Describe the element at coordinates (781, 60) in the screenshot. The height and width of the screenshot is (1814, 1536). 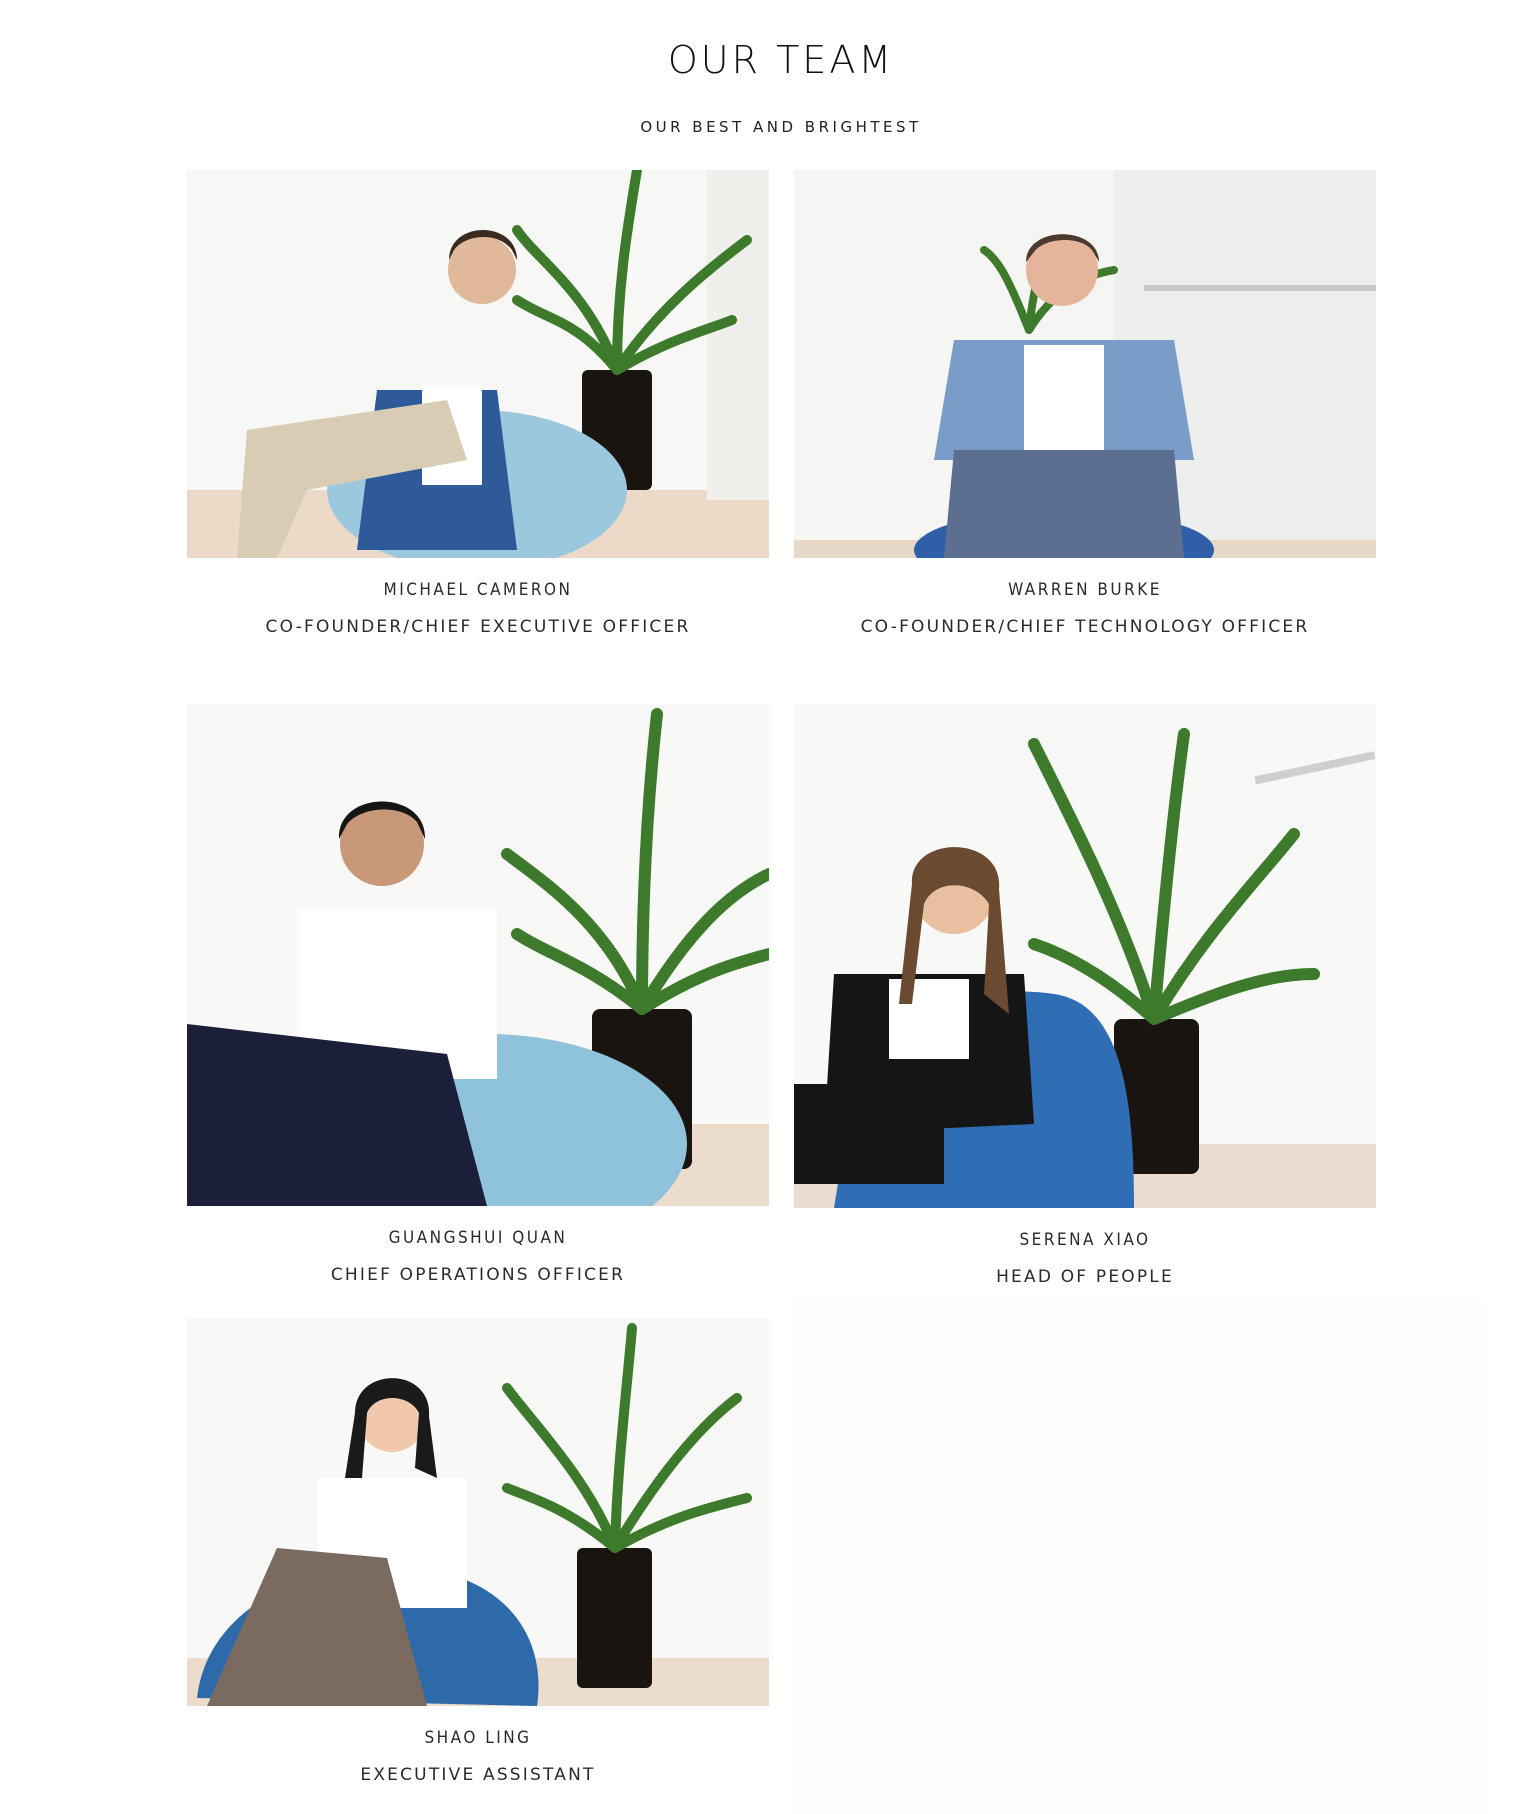
I see `page-title: OUR TEAM` at that location.